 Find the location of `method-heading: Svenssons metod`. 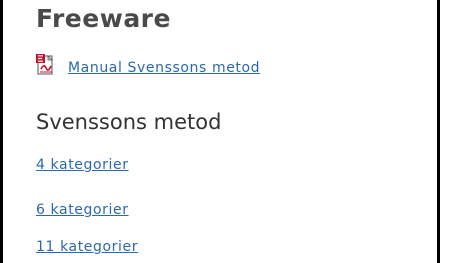

method-heading: Svenssons metod is located at coordinates (129, 122).